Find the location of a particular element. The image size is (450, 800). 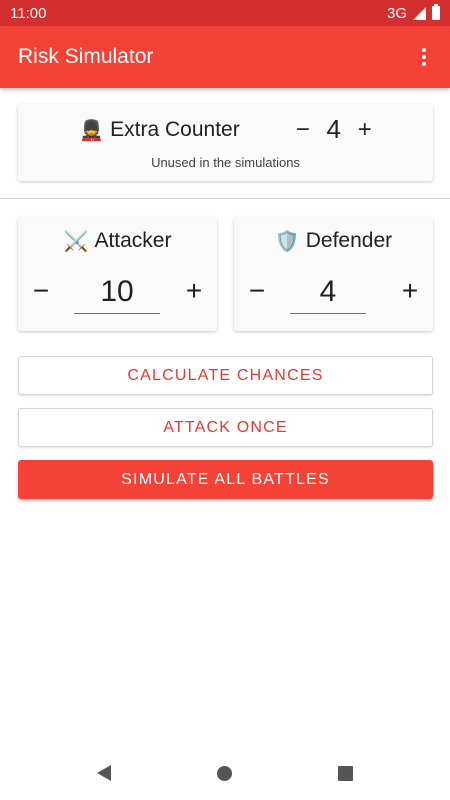

defender-heading: 🛡️ Defender is located at coordinates (333, 241).